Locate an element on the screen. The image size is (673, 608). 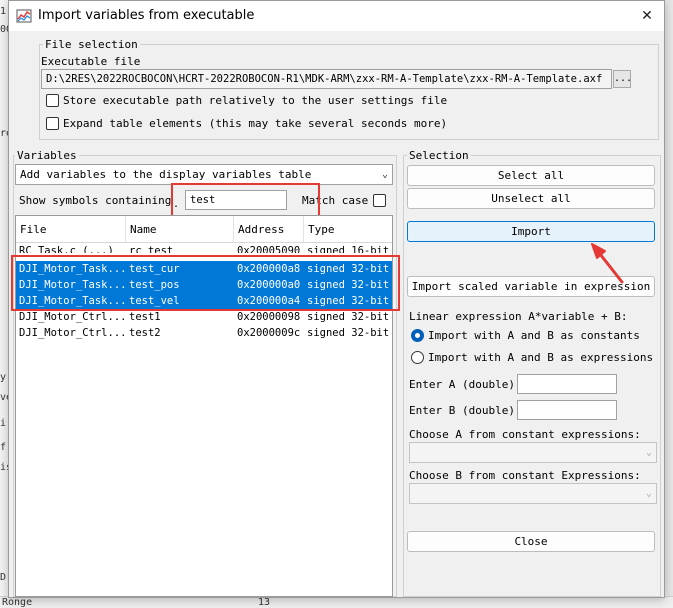
bg-fragment: D is located at coordinates (3, 577).